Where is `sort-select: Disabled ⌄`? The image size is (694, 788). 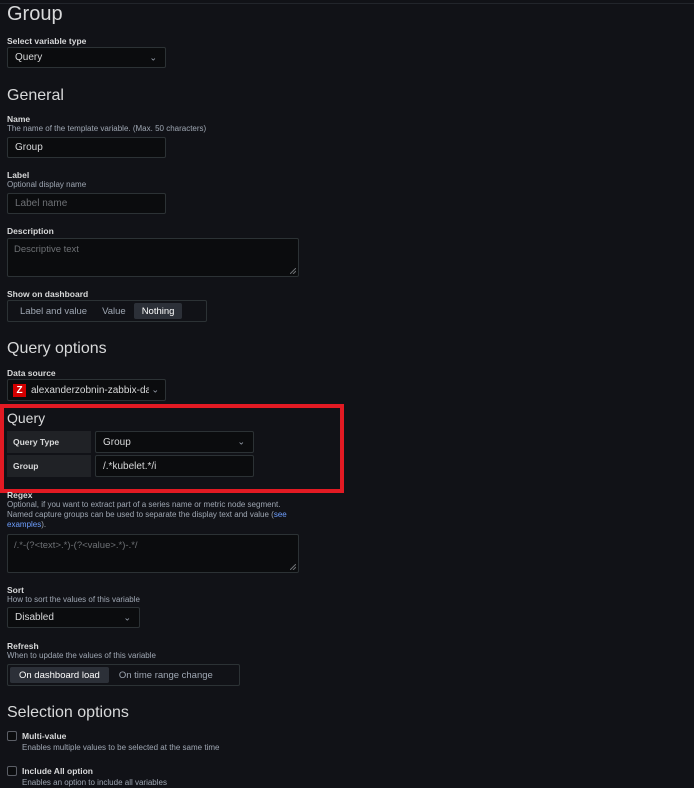 sort-select: Disabled ⌄ is located at coordinates (73, 617).